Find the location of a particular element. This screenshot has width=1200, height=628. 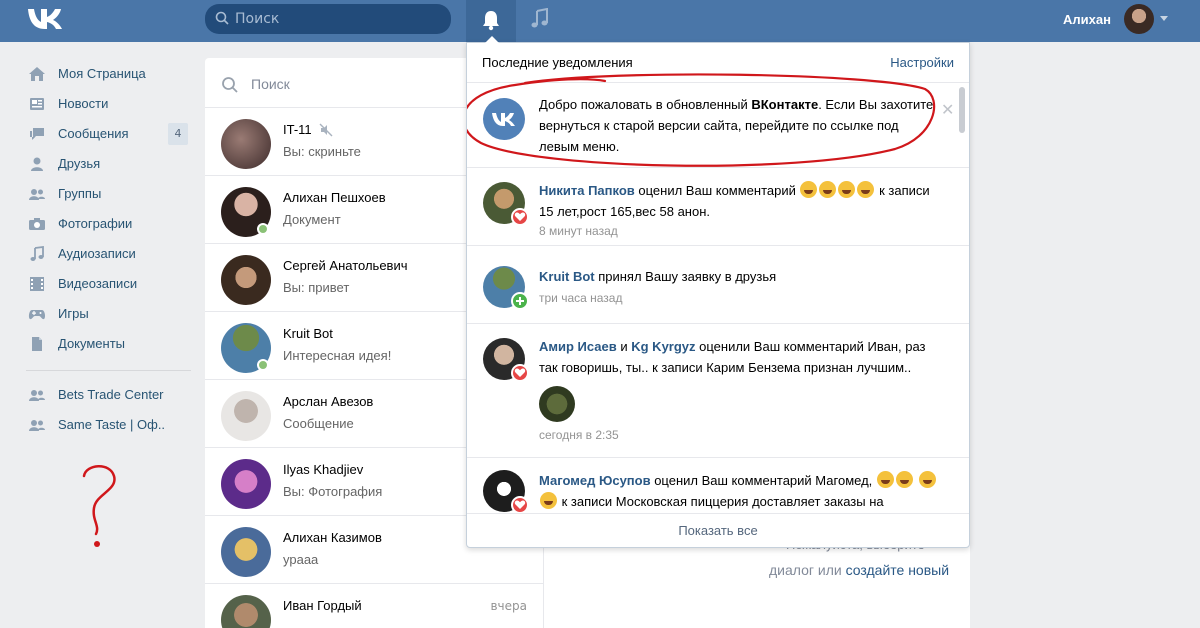

sidebar-item-label: Фотографии is located at coordinates (95, 223).